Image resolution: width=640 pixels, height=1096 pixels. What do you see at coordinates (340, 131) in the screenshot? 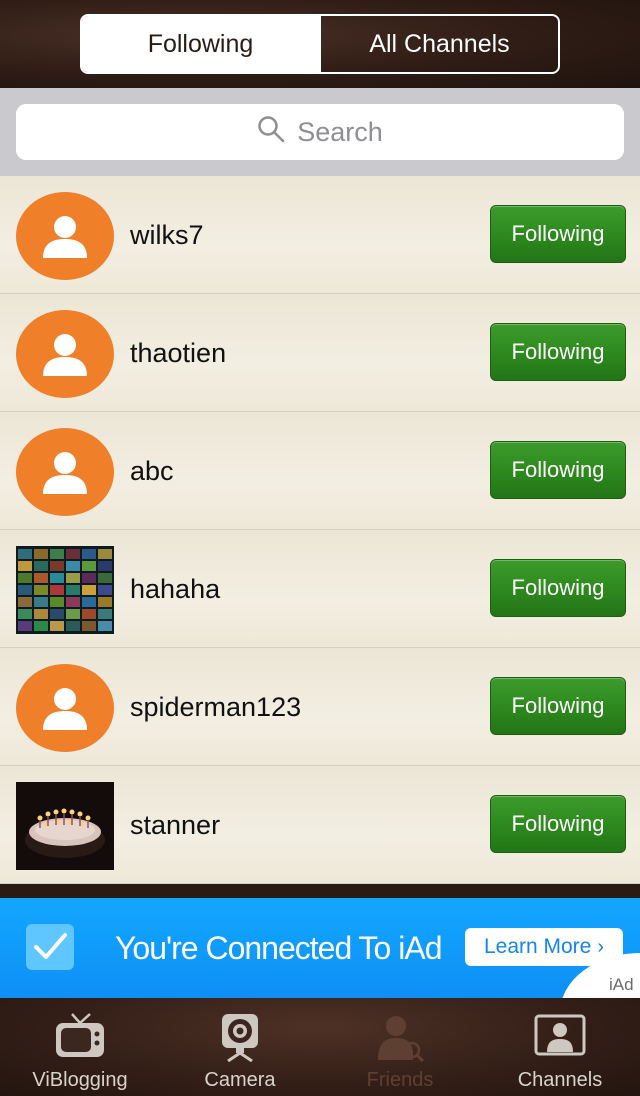
I see `search-placeholder: Search` at bounding box center [340, 131].